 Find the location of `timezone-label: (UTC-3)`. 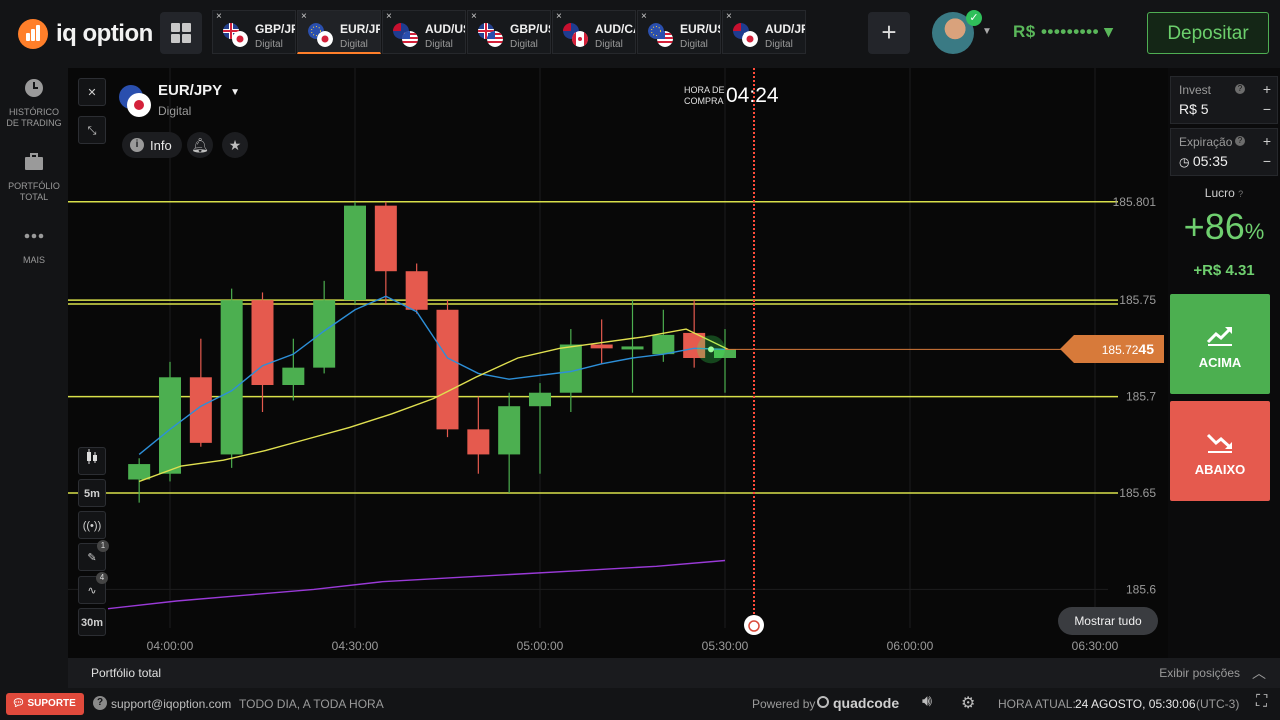

timezone-label: (UTC-3) is located at coordinates (1218, 704).